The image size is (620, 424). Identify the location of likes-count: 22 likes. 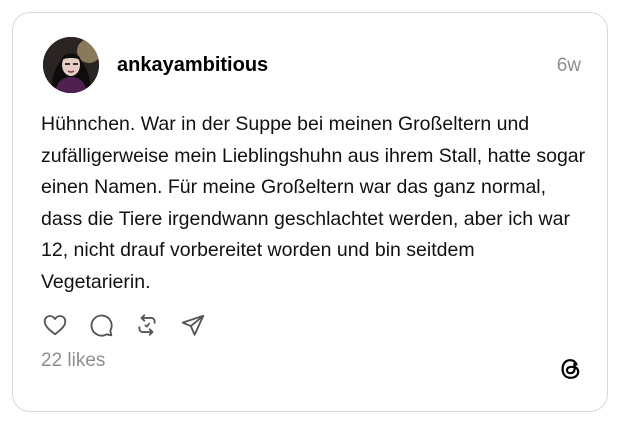
(73, 361).